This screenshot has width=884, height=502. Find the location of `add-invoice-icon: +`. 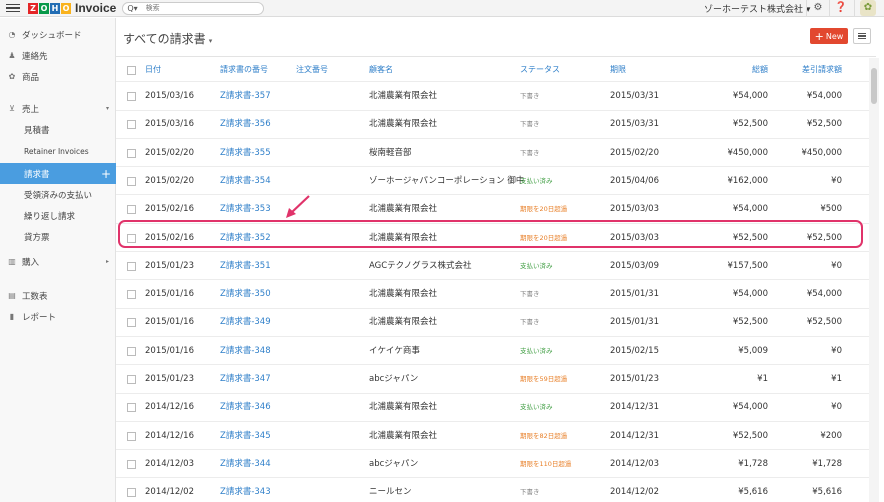

add-invoice-icon: + is located at coordinates (106, 174).